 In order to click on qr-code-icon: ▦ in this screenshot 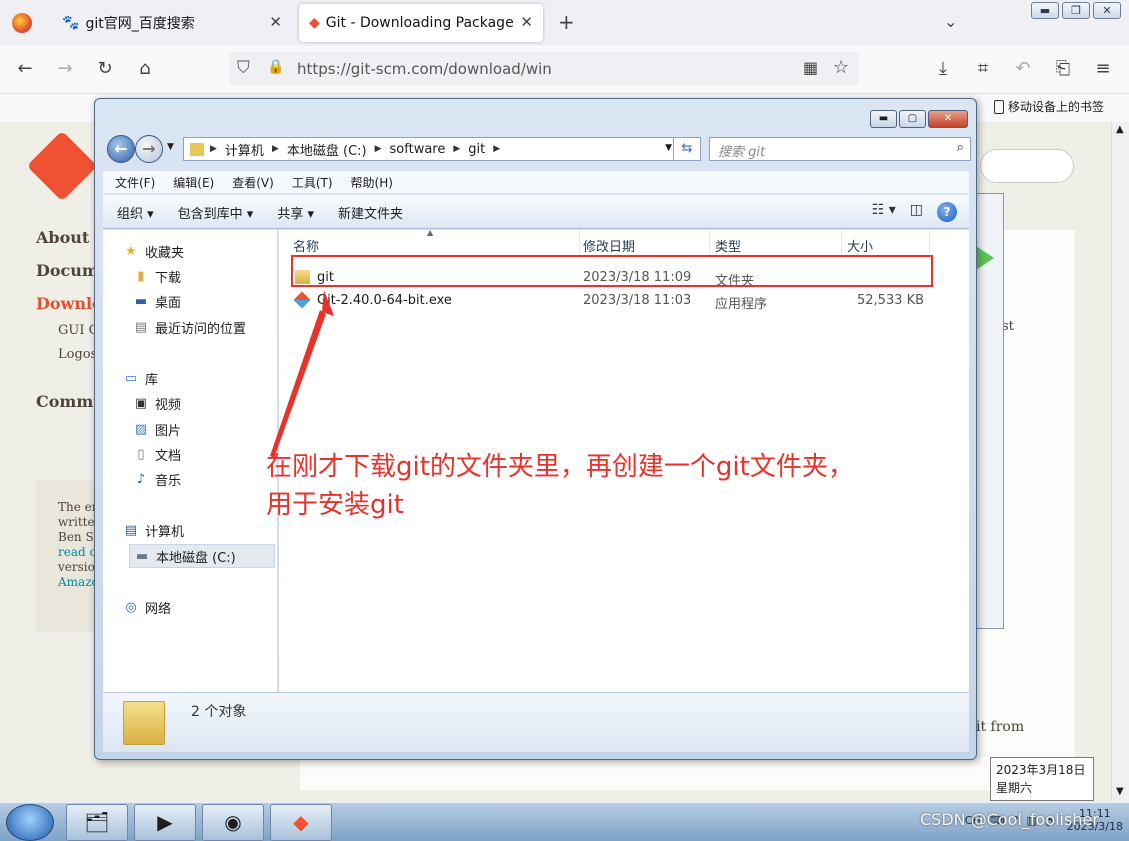, I will do `click(810, 67)`.